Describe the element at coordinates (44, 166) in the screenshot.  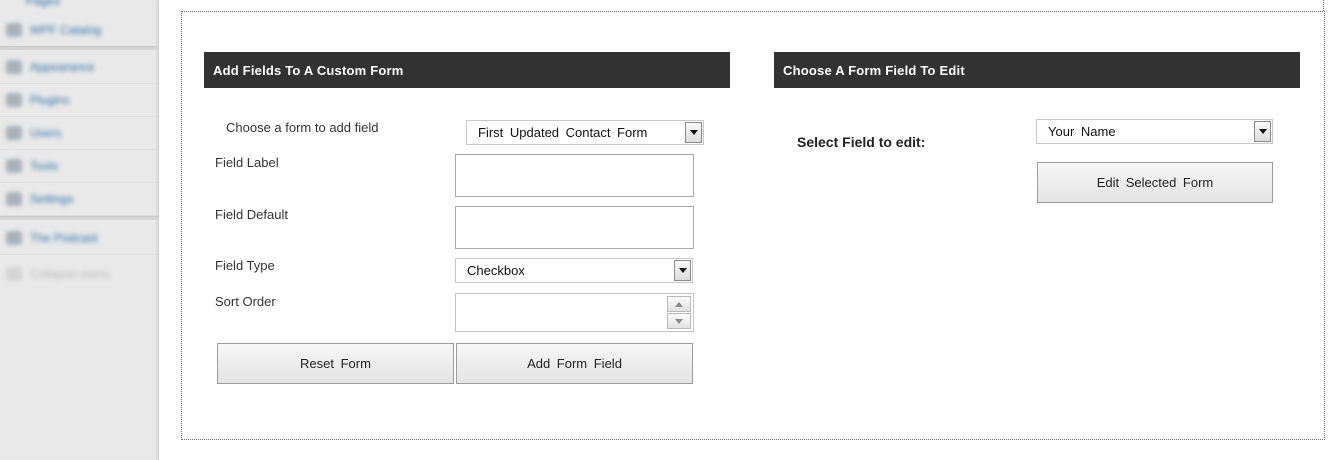
I see `sidebar-item-label: Tools` at that location.